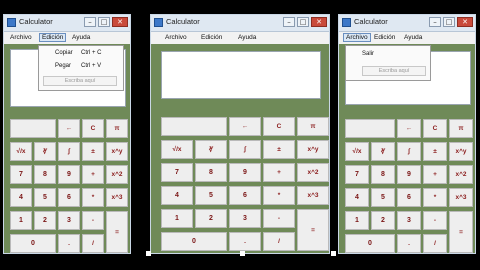  Describe the element at coordinates (388, 54) in the screenshot. I see `menu-item-salir: Salir` at that location.